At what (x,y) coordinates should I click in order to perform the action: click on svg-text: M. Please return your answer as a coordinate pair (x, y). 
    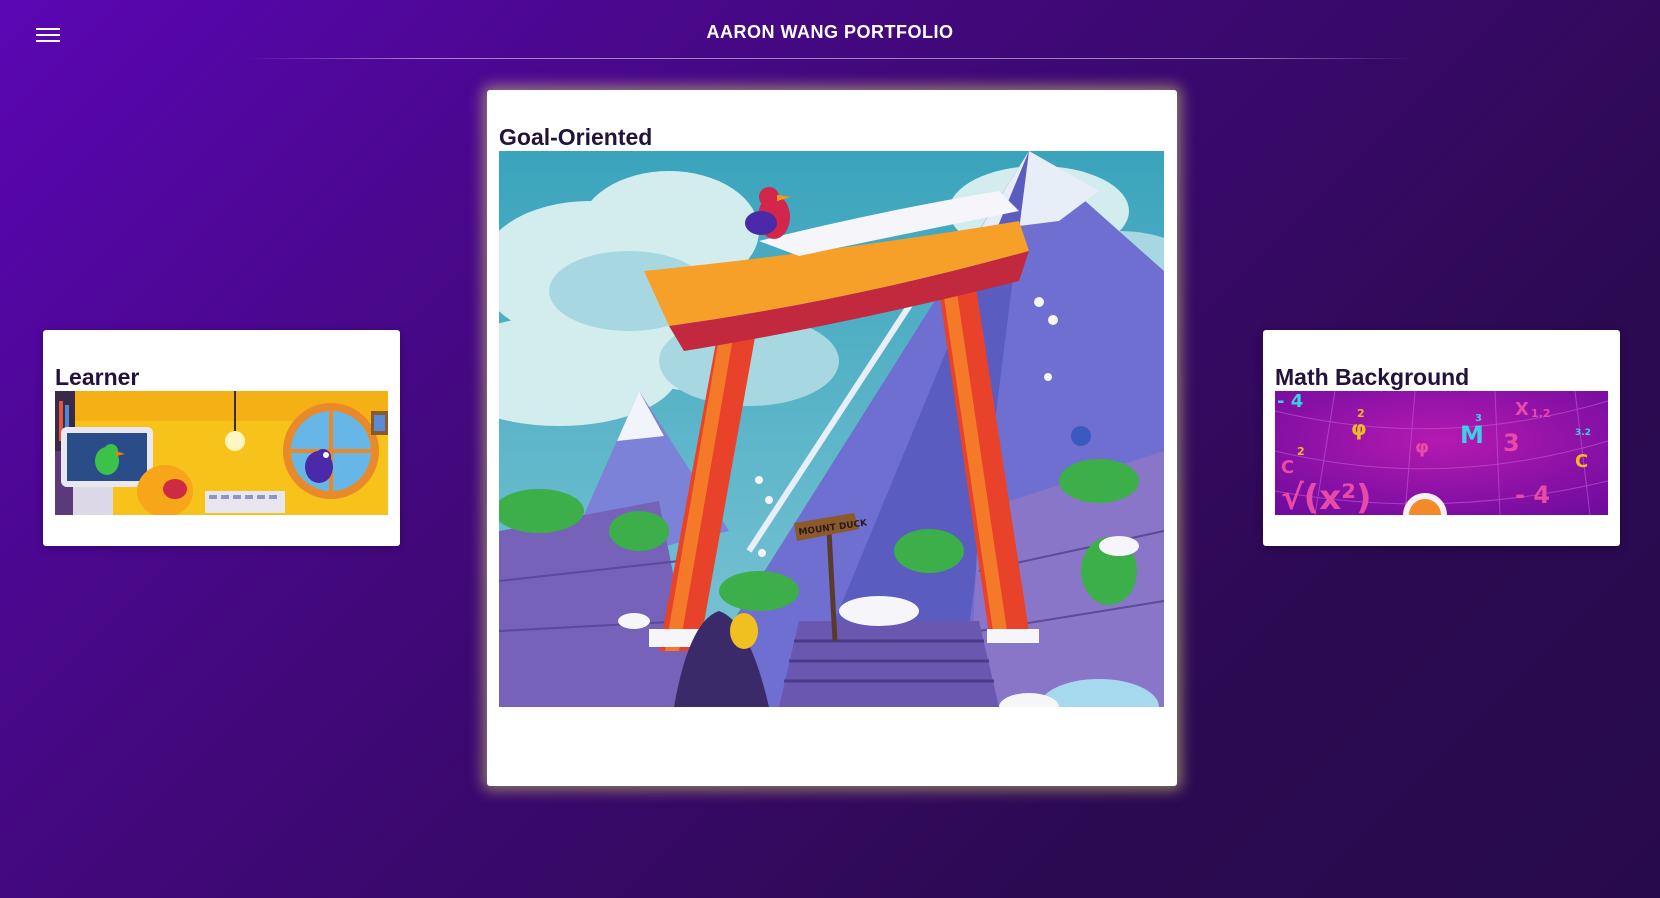
    Looking at the image, I should click on (1472, 435).